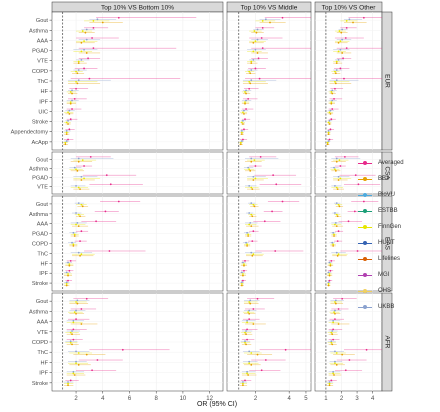  What do you see at coordinates (289, 399) in the screenshot?
I see `x-tick-label: 4` at bounding box center [289, 399].